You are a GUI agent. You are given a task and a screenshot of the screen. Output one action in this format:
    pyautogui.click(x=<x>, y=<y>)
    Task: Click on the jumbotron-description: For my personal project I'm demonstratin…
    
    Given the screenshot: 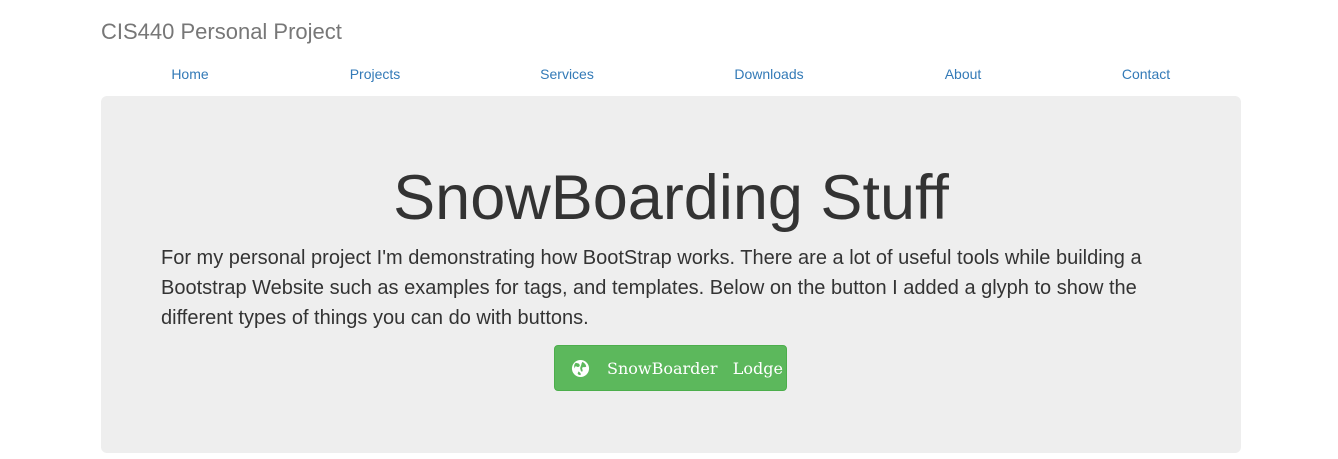 What is the action you would take?
    pyautogui.click(x=651, y=288)
    